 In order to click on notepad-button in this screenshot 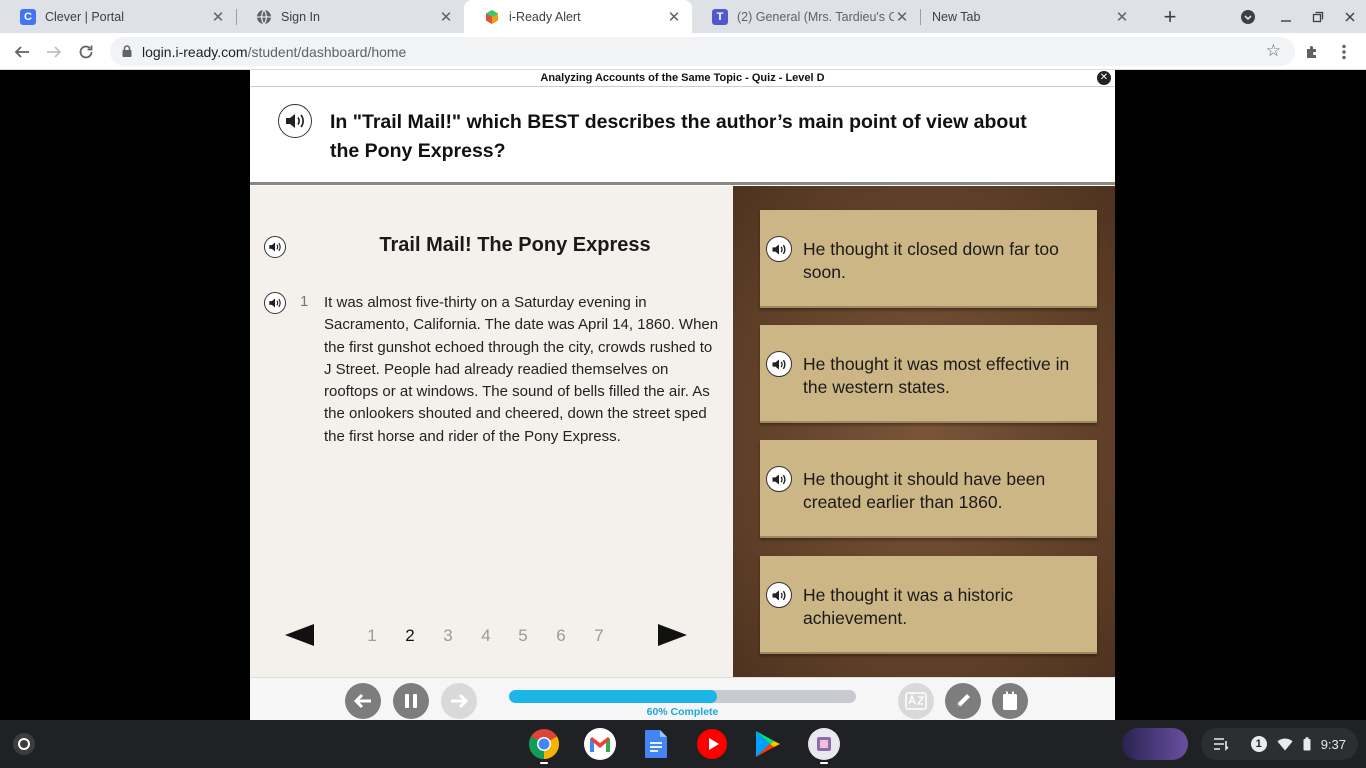, I will do `click(1010, 701)`.